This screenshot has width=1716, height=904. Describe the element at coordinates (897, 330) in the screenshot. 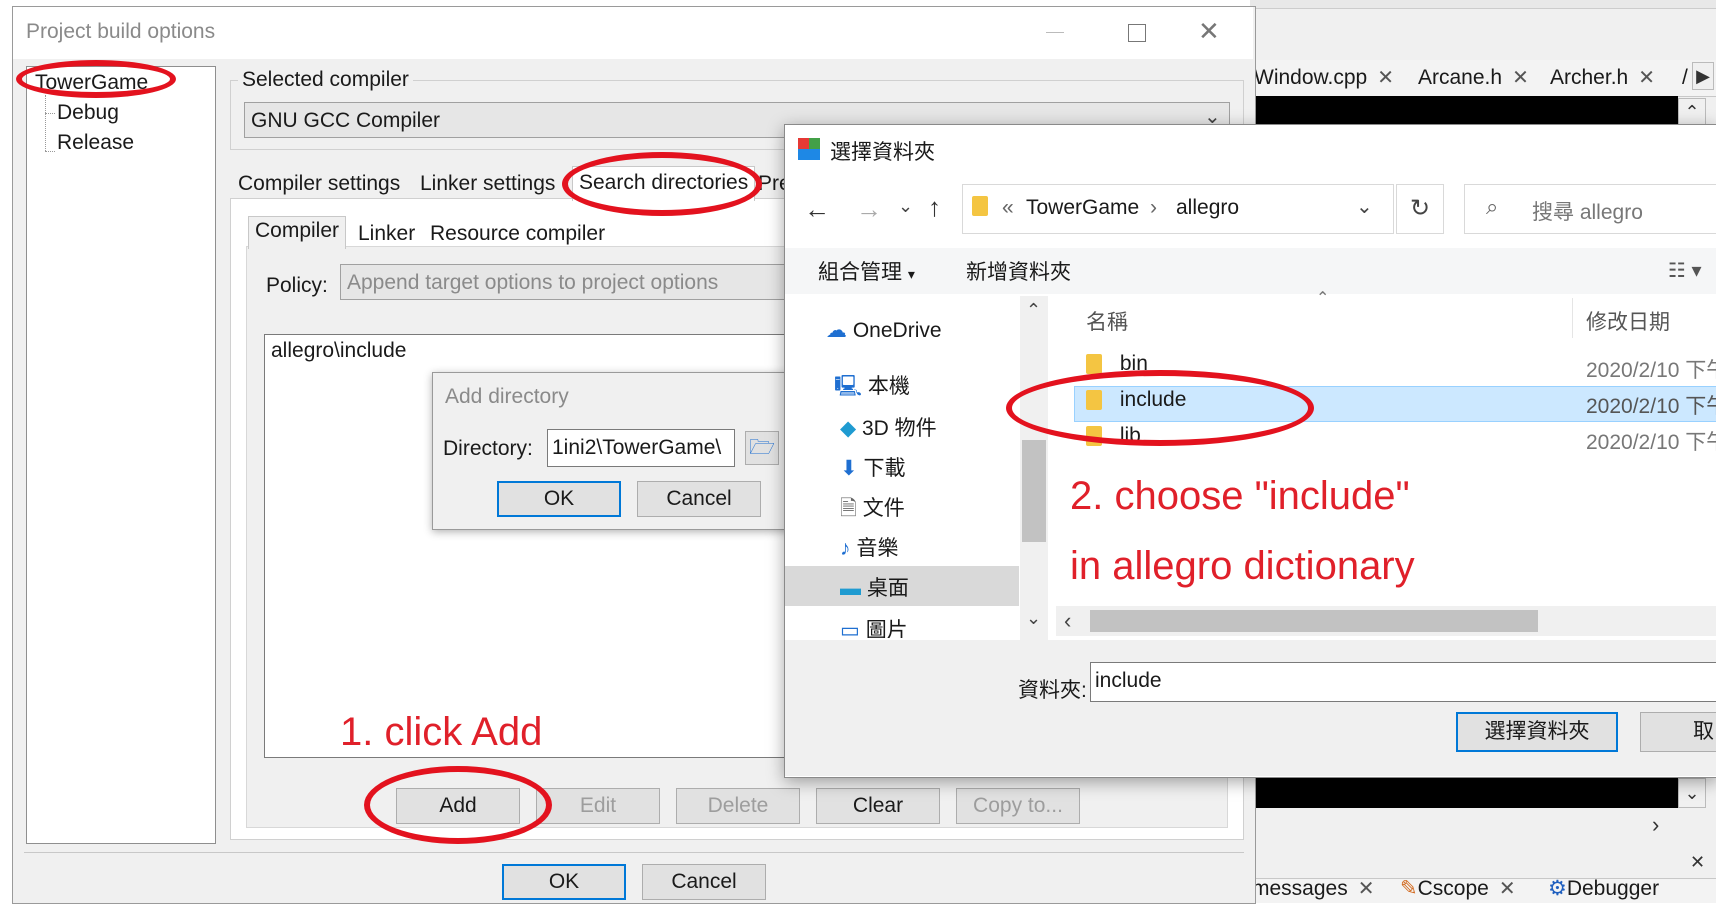

I see `nav-item-label: OneDrive` at that location.